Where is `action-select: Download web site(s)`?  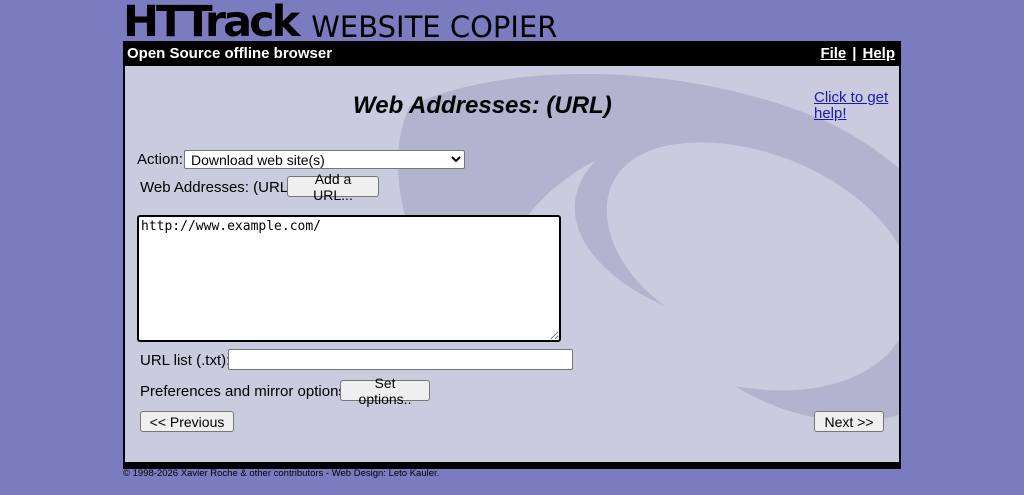
action-select: Download web site(s) is located at coordinates (324, 159).